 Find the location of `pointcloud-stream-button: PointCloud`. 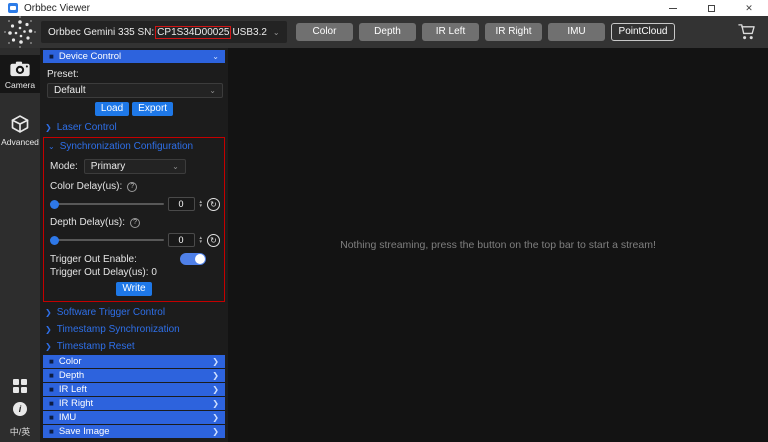

pointcloud-stream-button: PointCloud is located at coordinates (643, 32).